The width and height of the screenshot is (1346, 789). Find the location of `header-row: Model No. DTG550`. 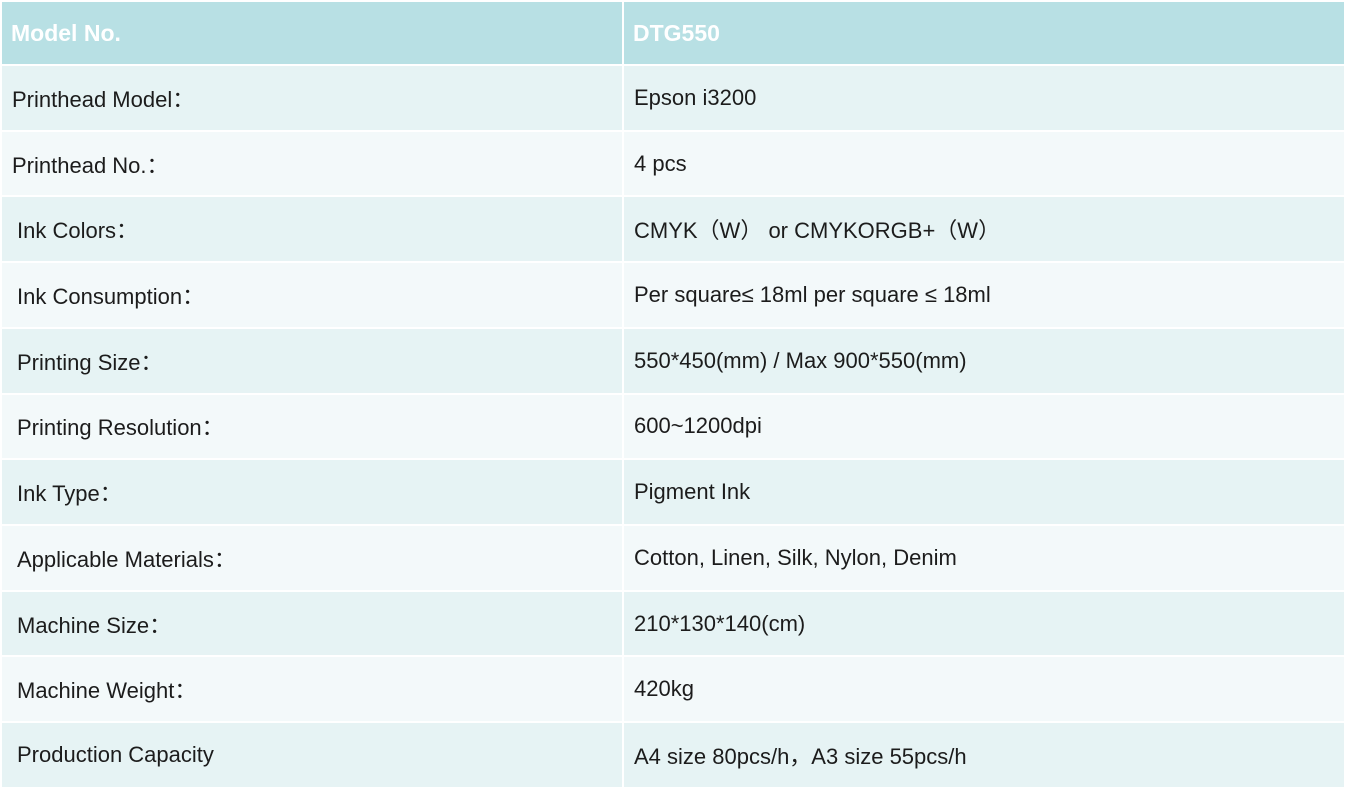

header-row: Model No. DTG550 is located at coordinates (673, 33).